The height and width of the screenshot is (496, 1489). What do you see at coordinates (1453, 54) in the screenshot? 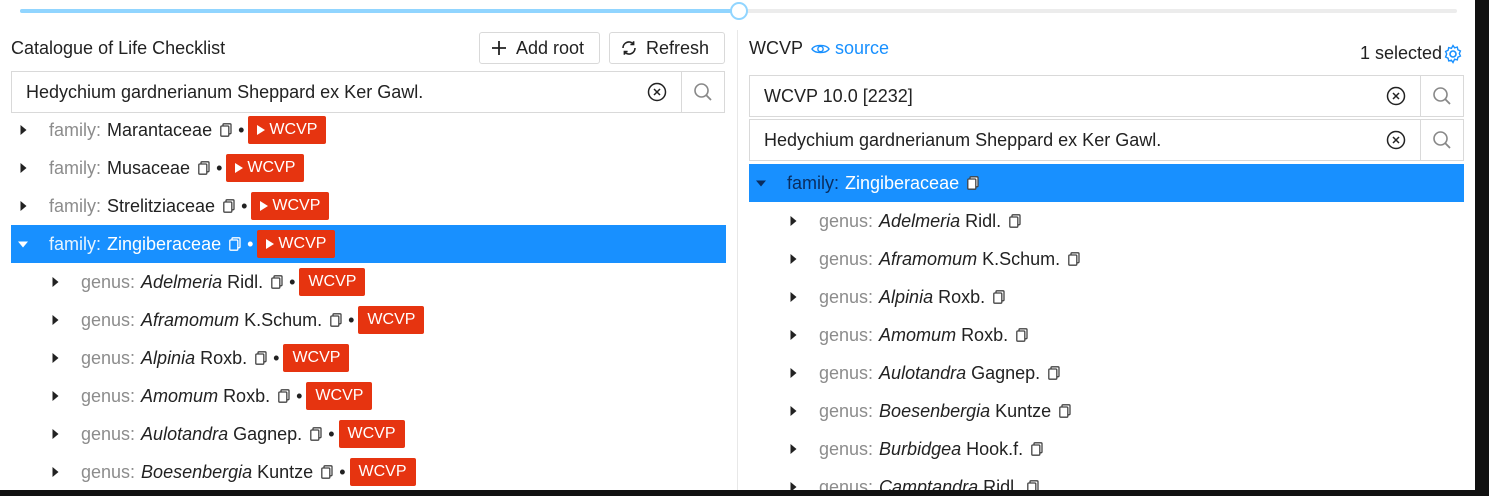
I see `gear-icon` at bounding box center [1453, 54].